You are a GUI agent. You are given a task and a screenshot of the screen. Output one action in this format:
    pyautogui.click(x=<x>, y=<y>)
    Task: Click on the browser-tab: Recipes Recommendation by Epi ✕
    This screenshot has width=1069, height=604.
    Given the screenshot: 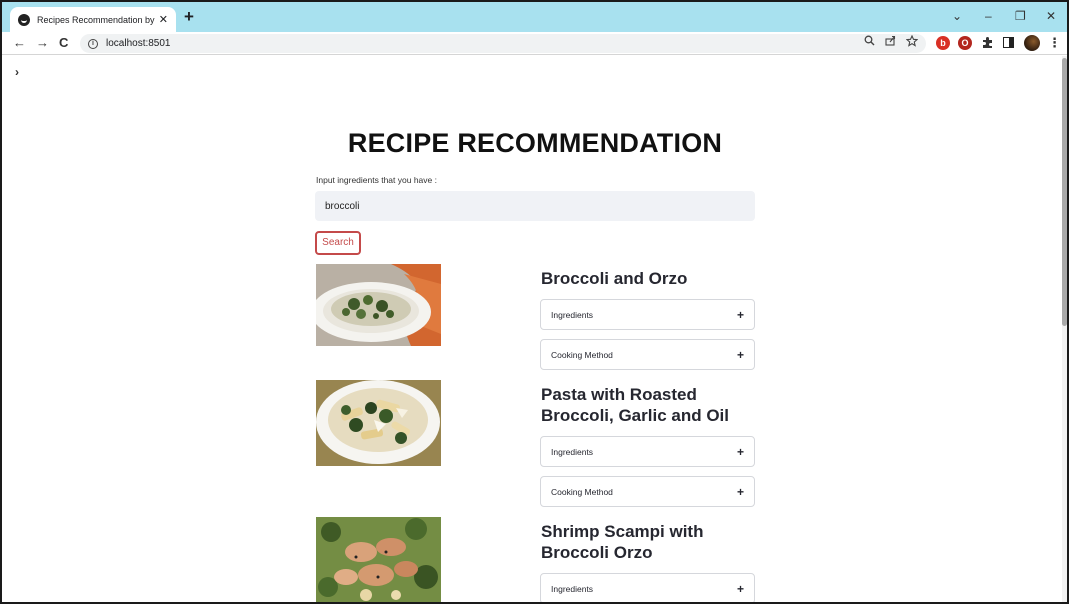 What is the action you would take?
    pyautogui.click(x=93, y=19)
    